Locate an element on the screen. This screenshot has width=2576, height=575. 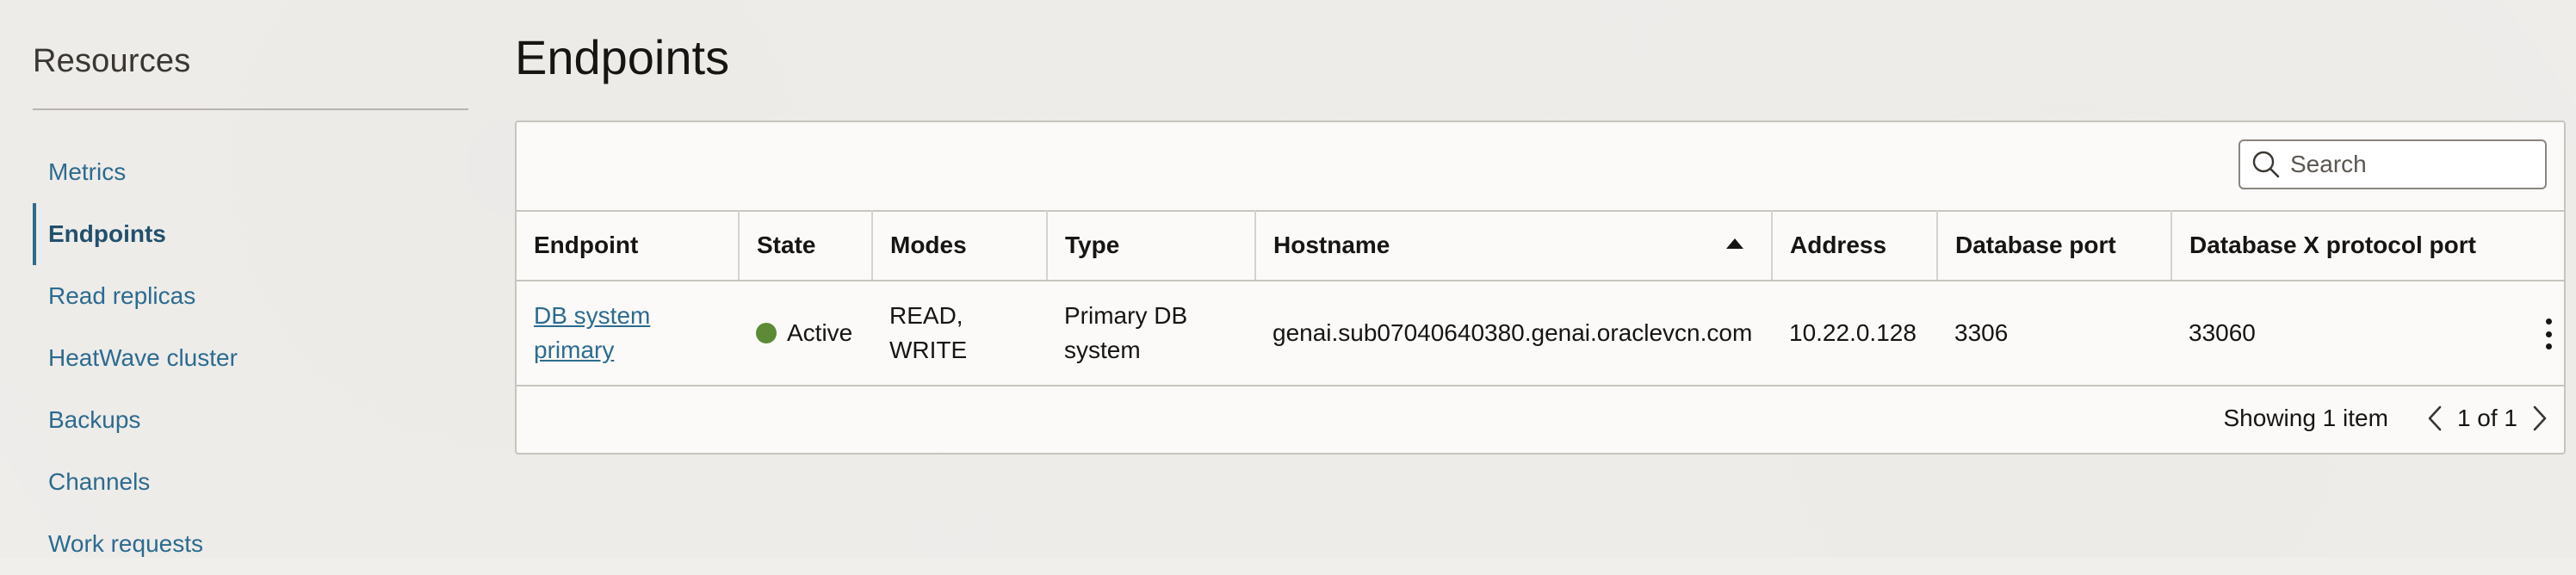
sidebar-item-read-replicas: Read replicas is located at coordinates (251, 296).